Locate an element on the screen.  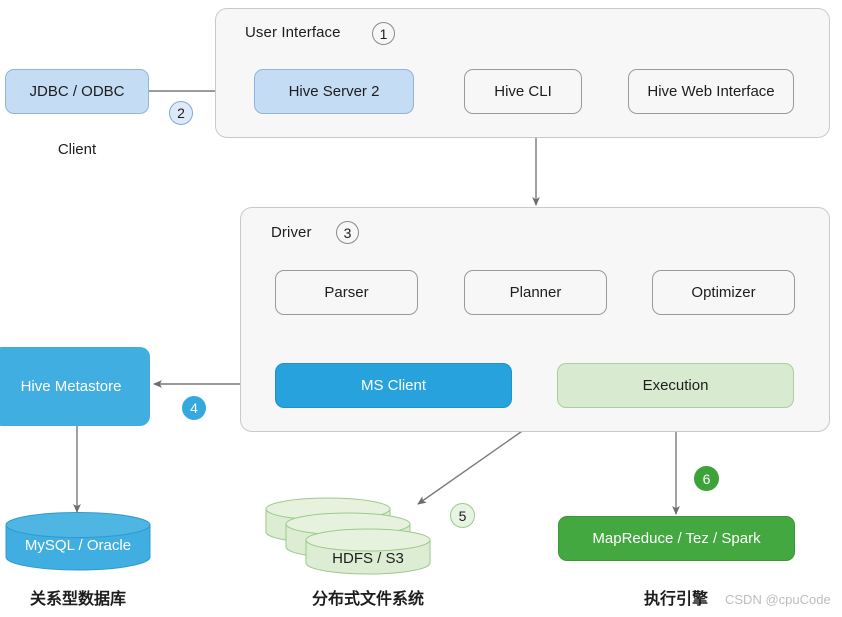
badge-6: 6 is located at coordinates (706, 478).